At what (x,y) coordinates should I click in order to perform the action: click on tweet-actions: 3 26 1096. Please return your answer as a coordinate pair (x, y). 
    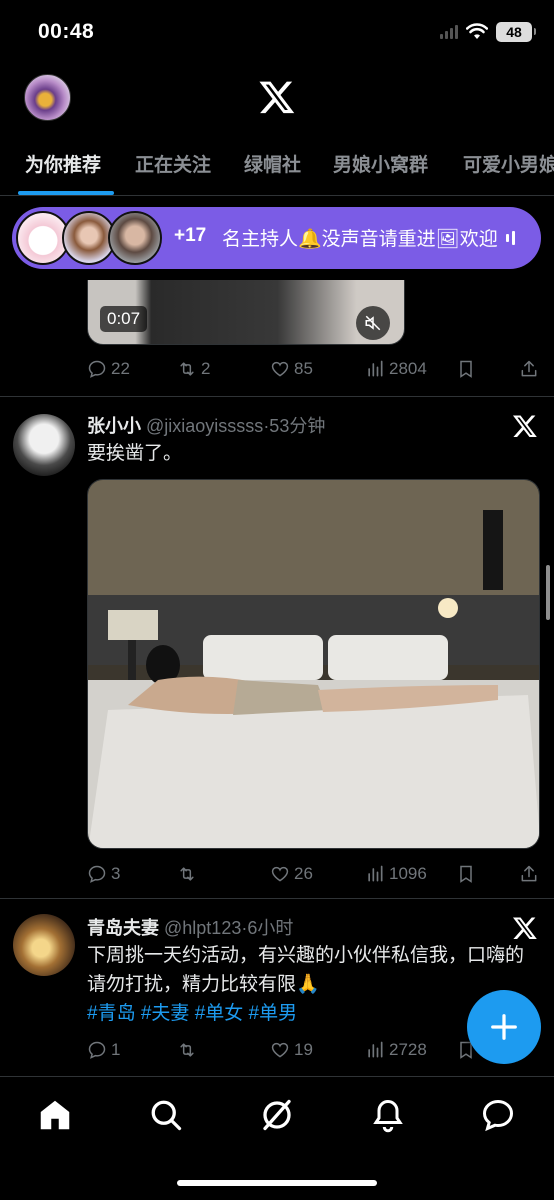
    Looking at the image, I should click on (314, 877).